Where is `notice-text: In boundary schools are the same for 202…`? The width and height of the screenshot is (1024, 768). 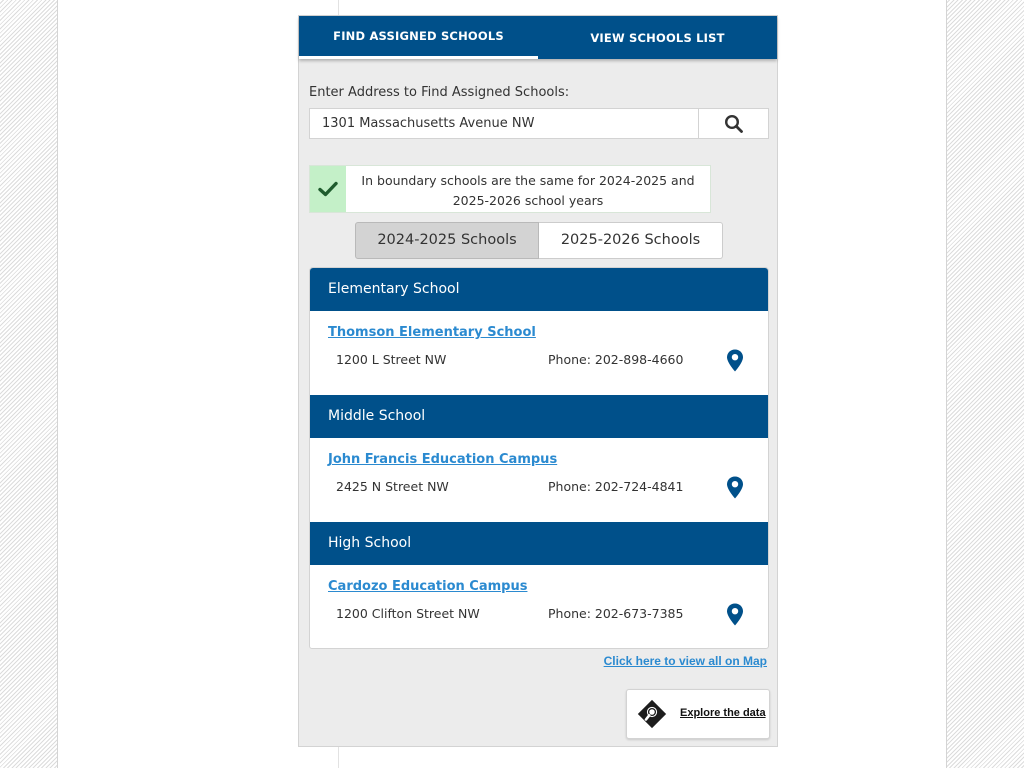
notice-text: In boundary schools are the same for 202… is located at coordinates (528, 190).